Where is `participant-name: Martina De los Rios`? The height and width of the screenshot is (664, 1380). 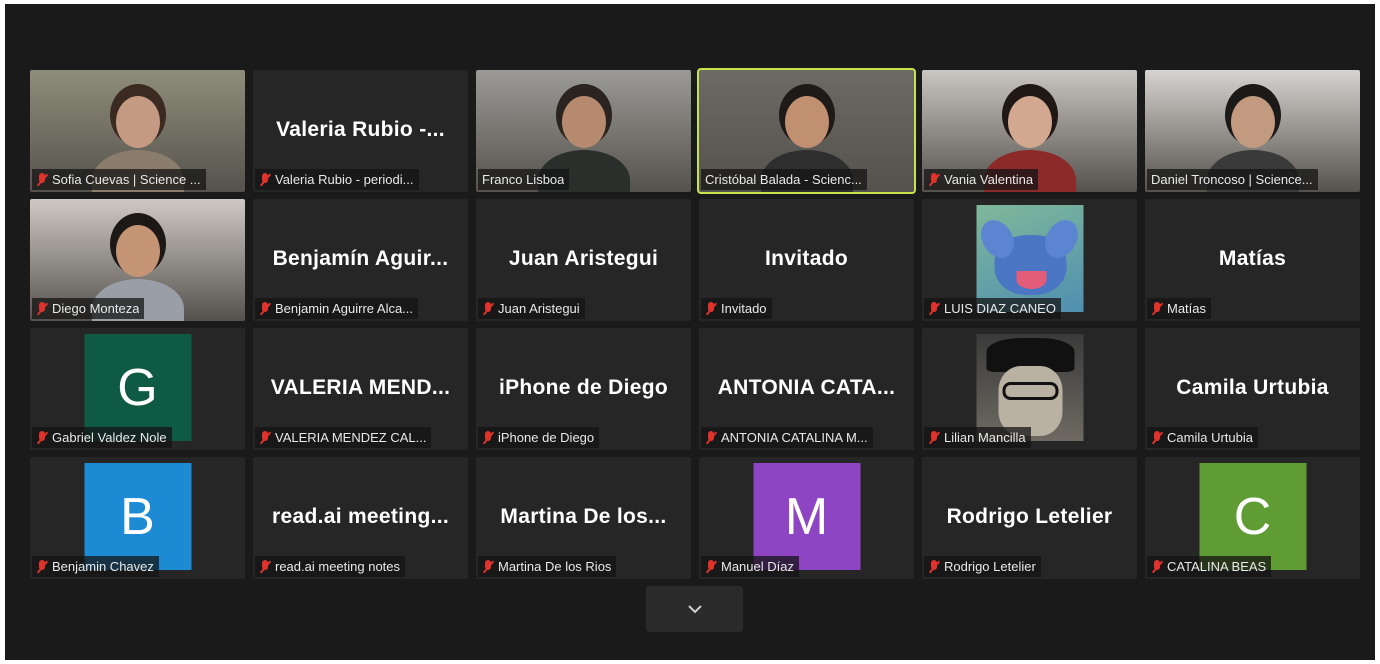
participant-name: Martina De los Rios is located at coordinates (555, 566).